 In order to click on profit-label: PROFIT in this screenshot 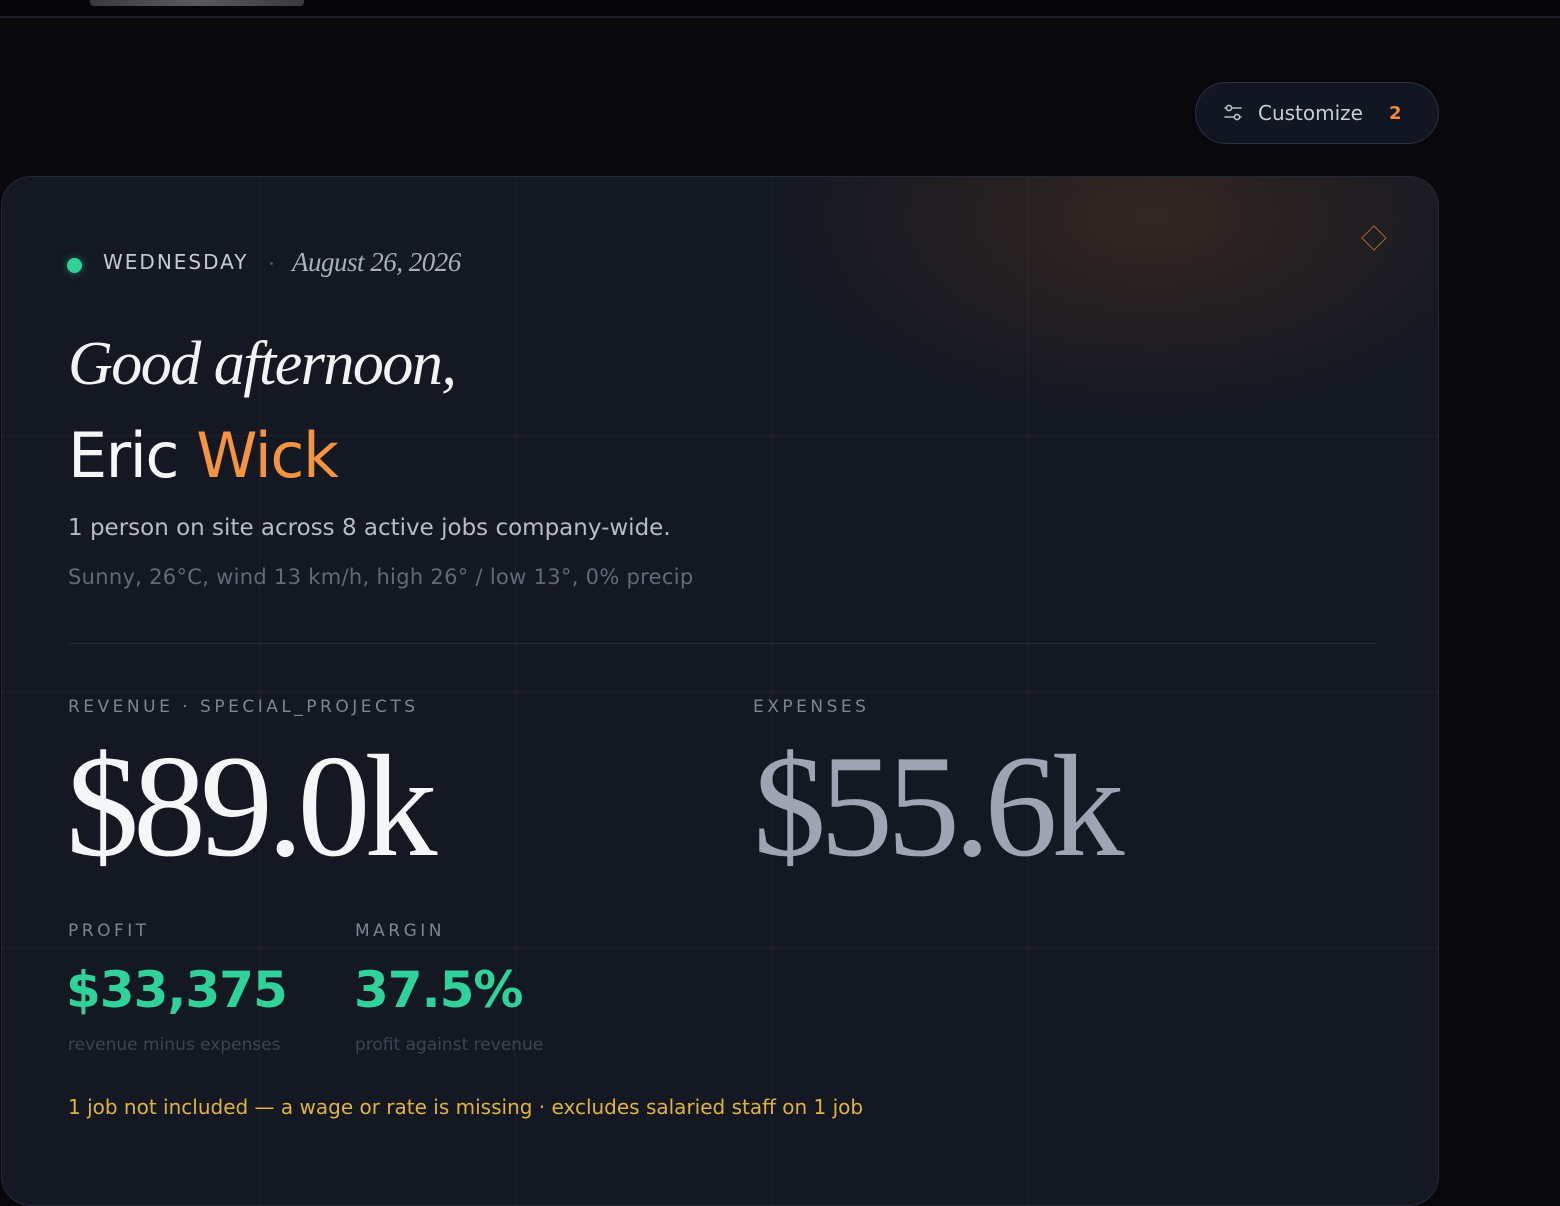, I will do `click(109, 931)`.